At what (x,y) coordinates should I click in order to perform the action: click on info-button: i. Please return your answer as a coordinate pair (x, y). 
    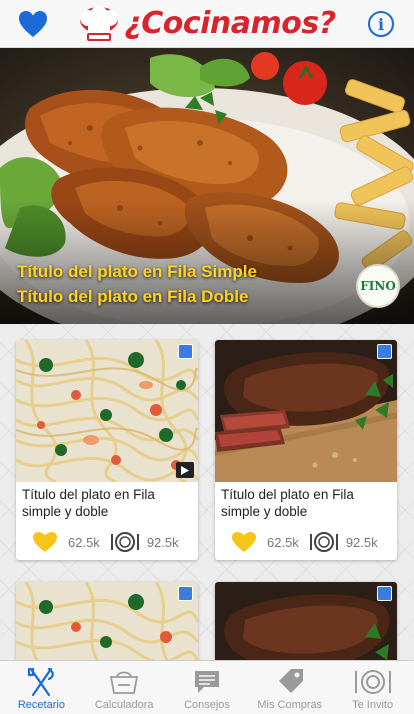
    Looking at the image, I should click on (381, 24).